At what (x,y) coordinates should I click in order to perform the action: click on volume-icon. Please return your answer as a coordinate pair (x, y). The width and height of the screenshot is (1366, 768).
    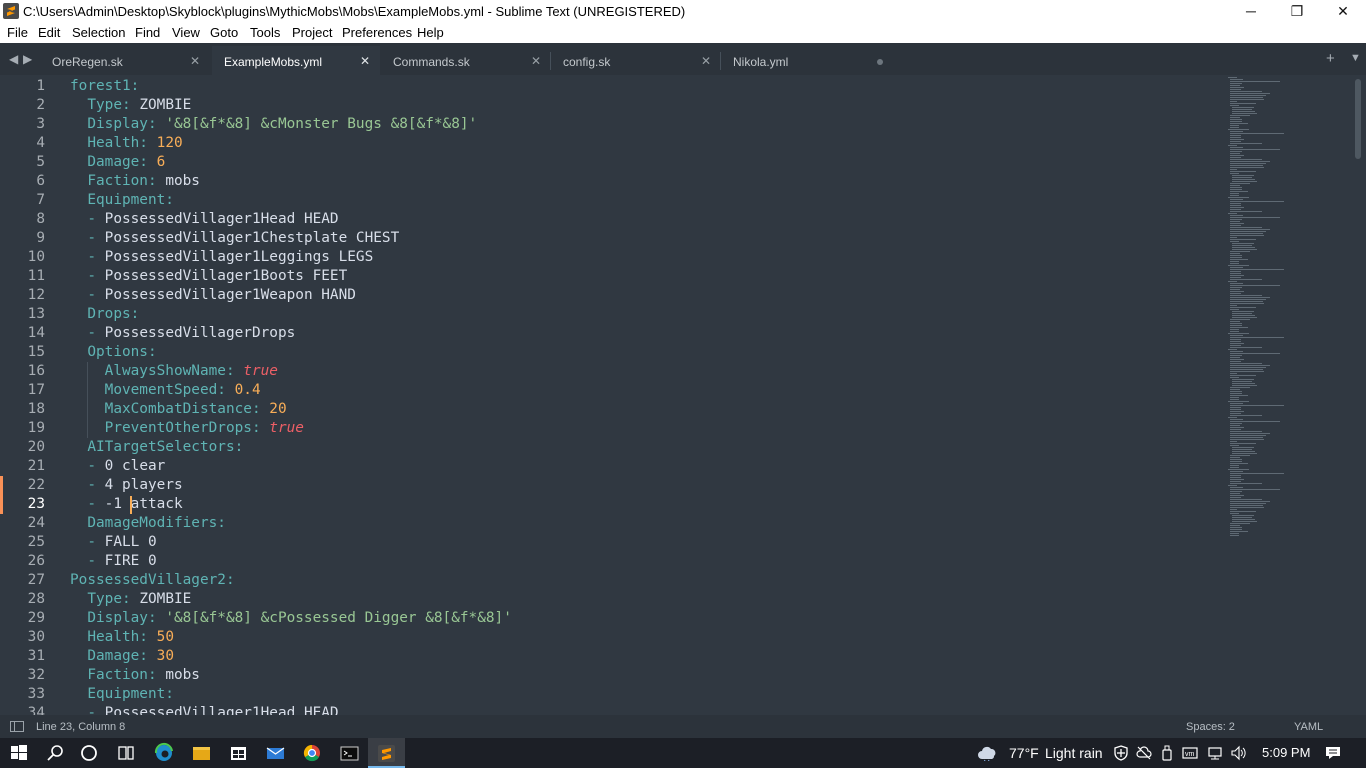
    Looking at the image, I should click on (1239, 753).